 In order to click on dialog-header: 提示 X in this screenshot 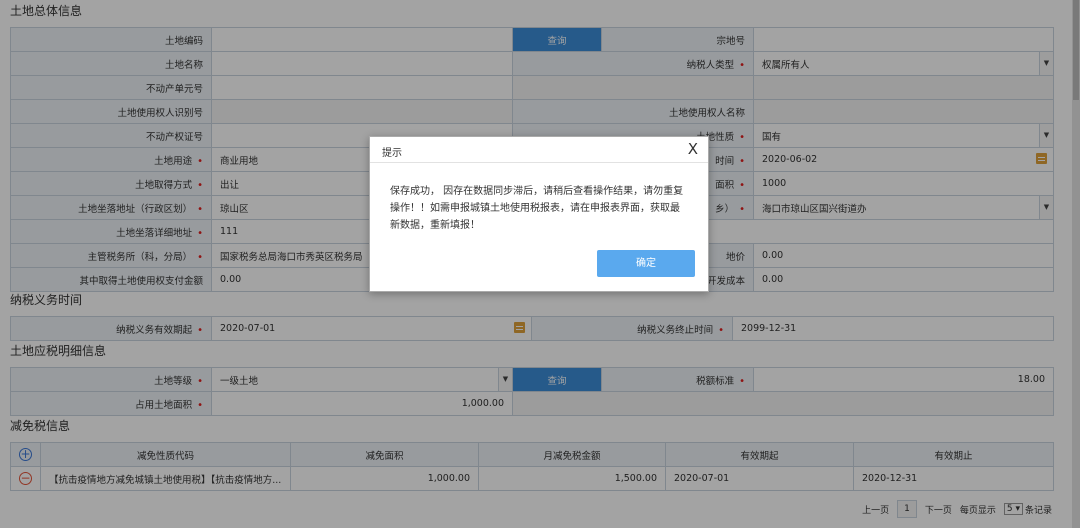, I will do `click(539, 150)`.